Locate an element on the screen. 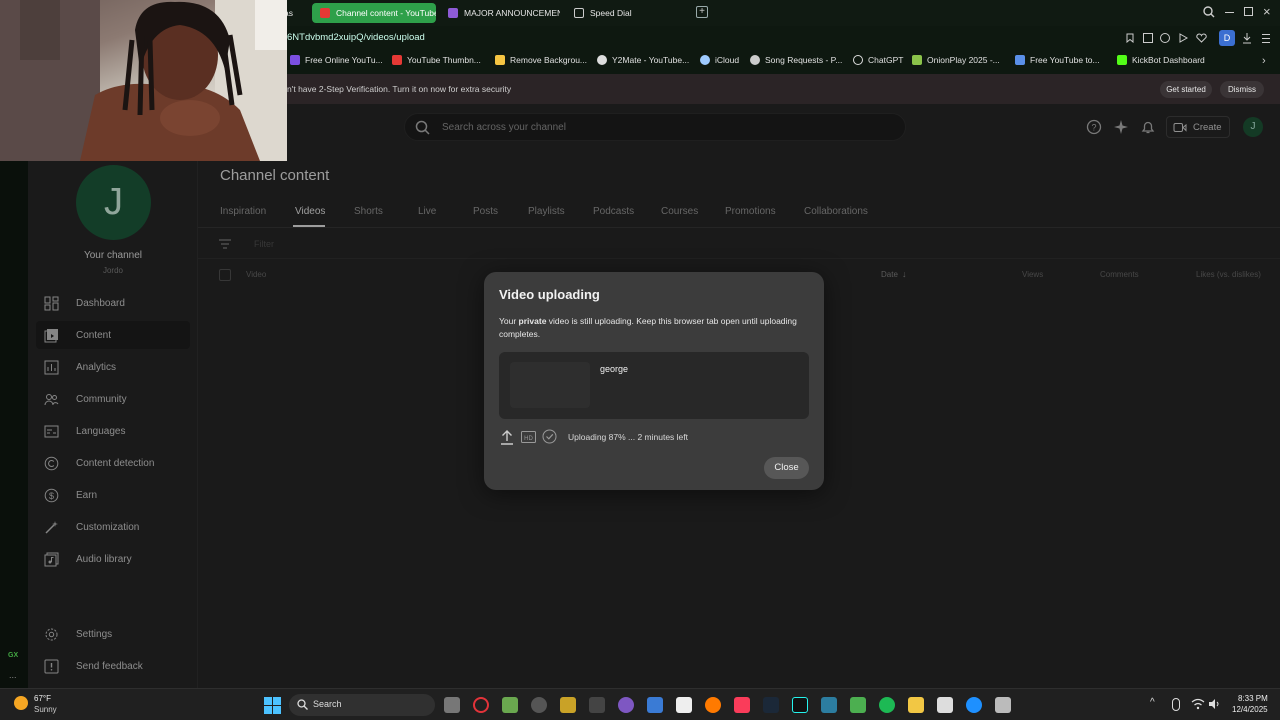  tab-label: MAJOR ANNOUNCEMENT is located at coordinates (512, 13).